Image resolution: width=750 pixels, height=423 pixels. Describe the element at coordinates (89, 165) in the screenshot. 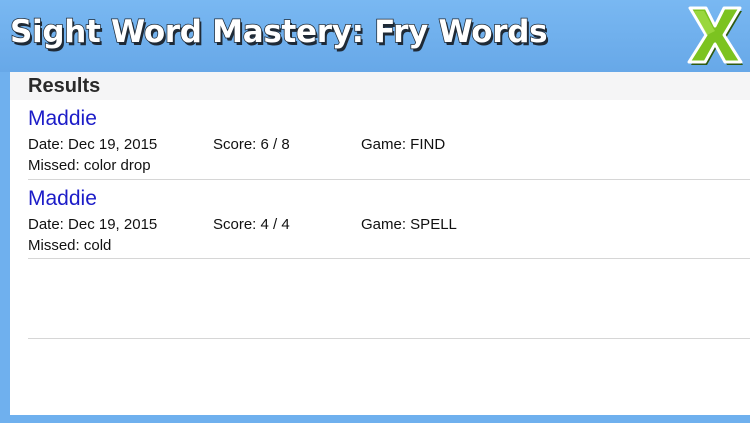

I see `result-missed: Missed: color drop` at that location.